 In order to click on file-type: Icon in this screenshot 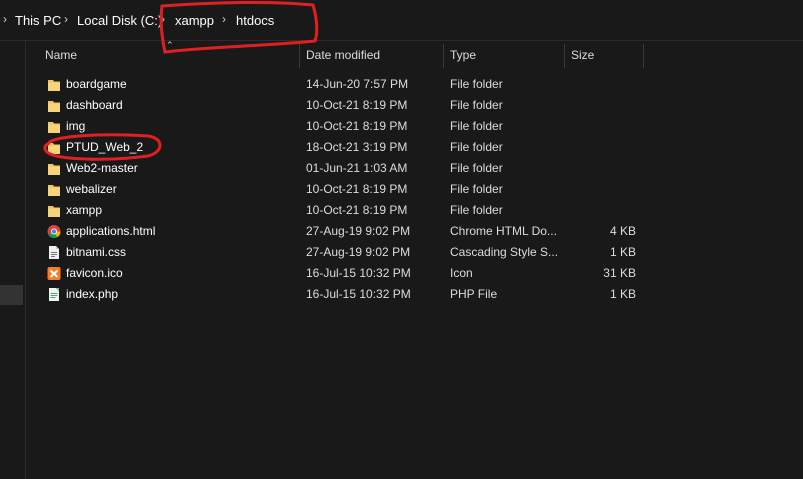, I will do `click(461, 273)`.